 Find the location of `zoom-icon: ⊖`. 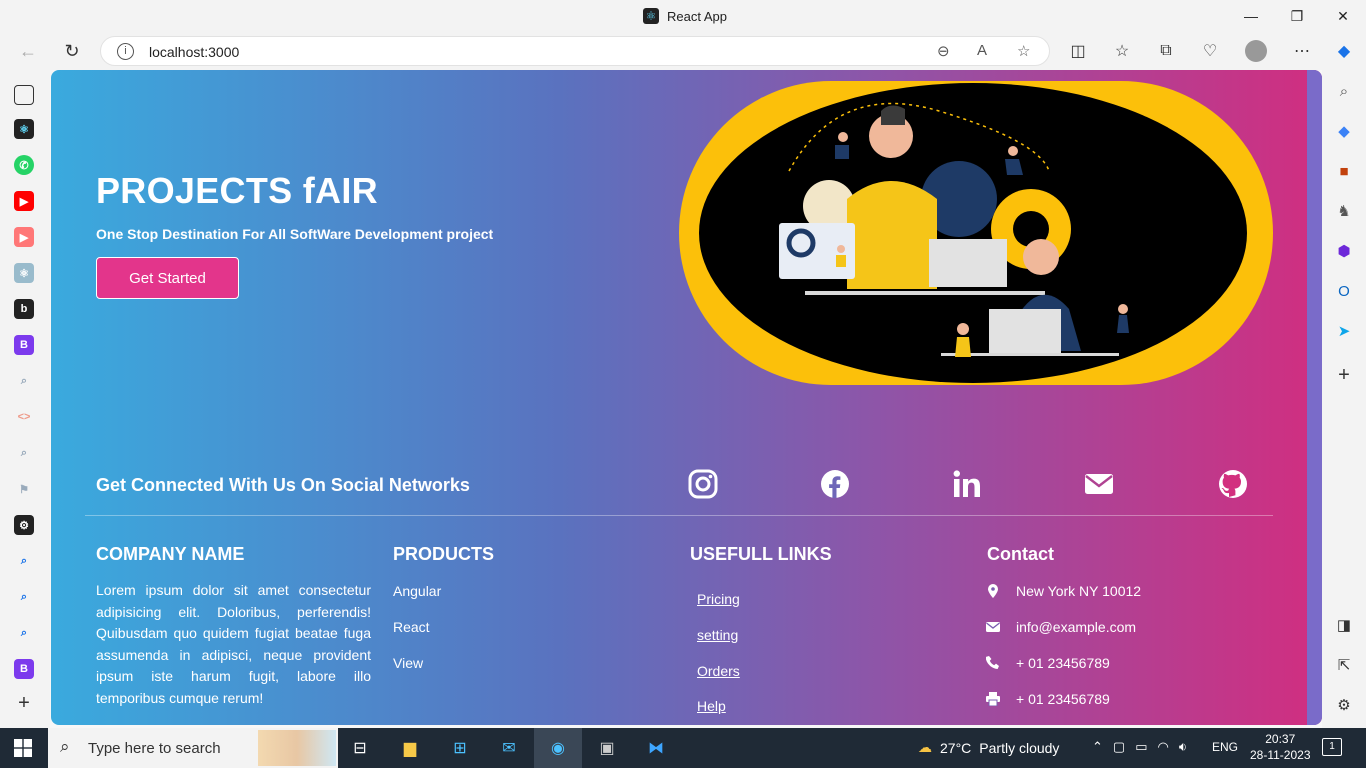

zoom-icon: ⊖ is located at coordinates (943, 51).